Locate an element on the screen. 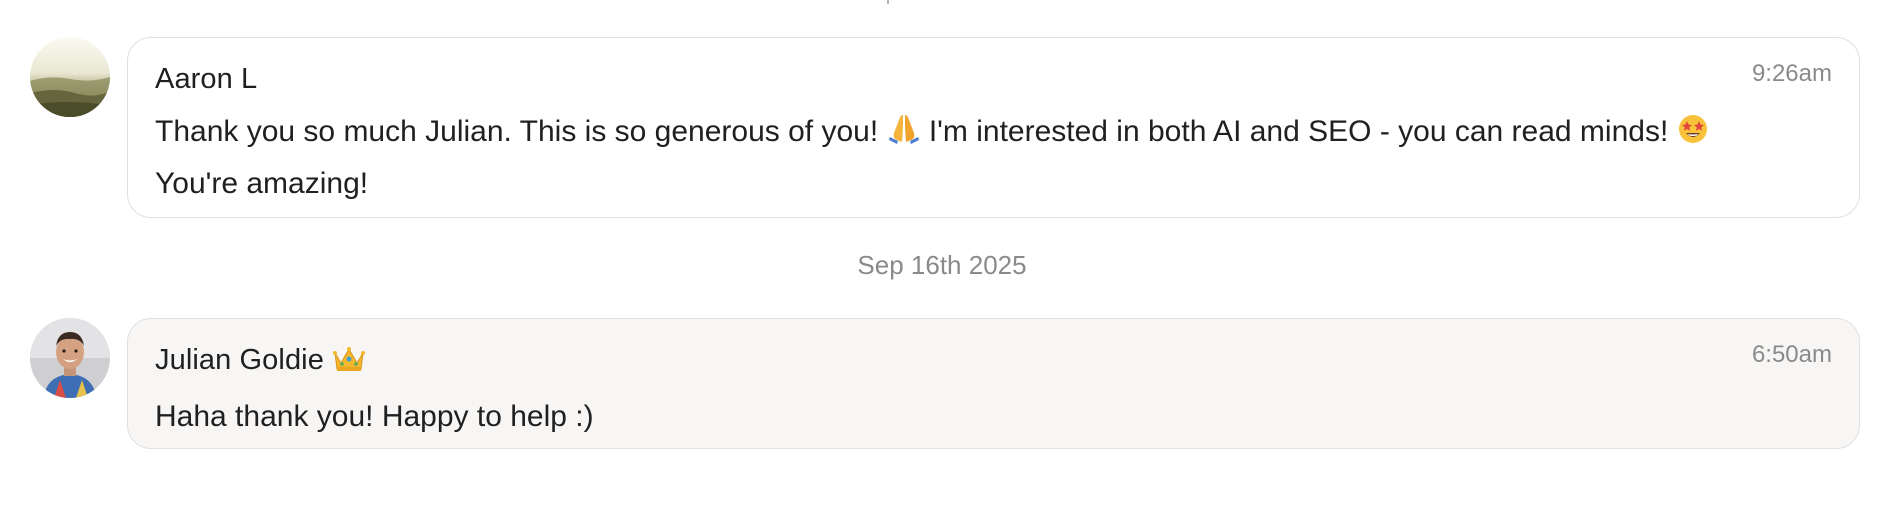 Image resolution: width=1884 pixels, height=508 pixels. message-text-part: You're amazing! is located at coordinates (262, 183).